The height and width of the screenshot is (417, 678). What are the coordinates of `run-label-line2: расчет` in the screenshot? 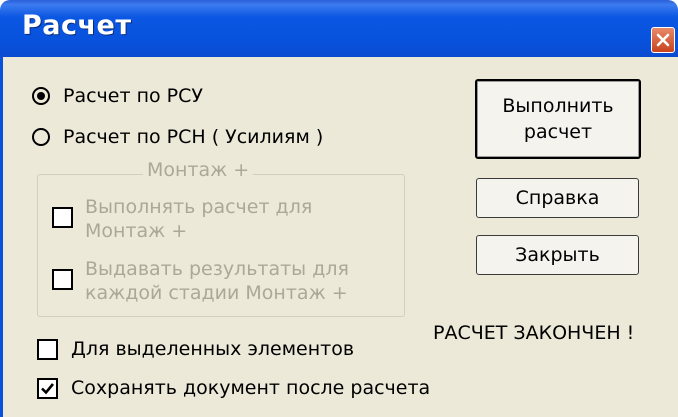 It's located at (558, 132).